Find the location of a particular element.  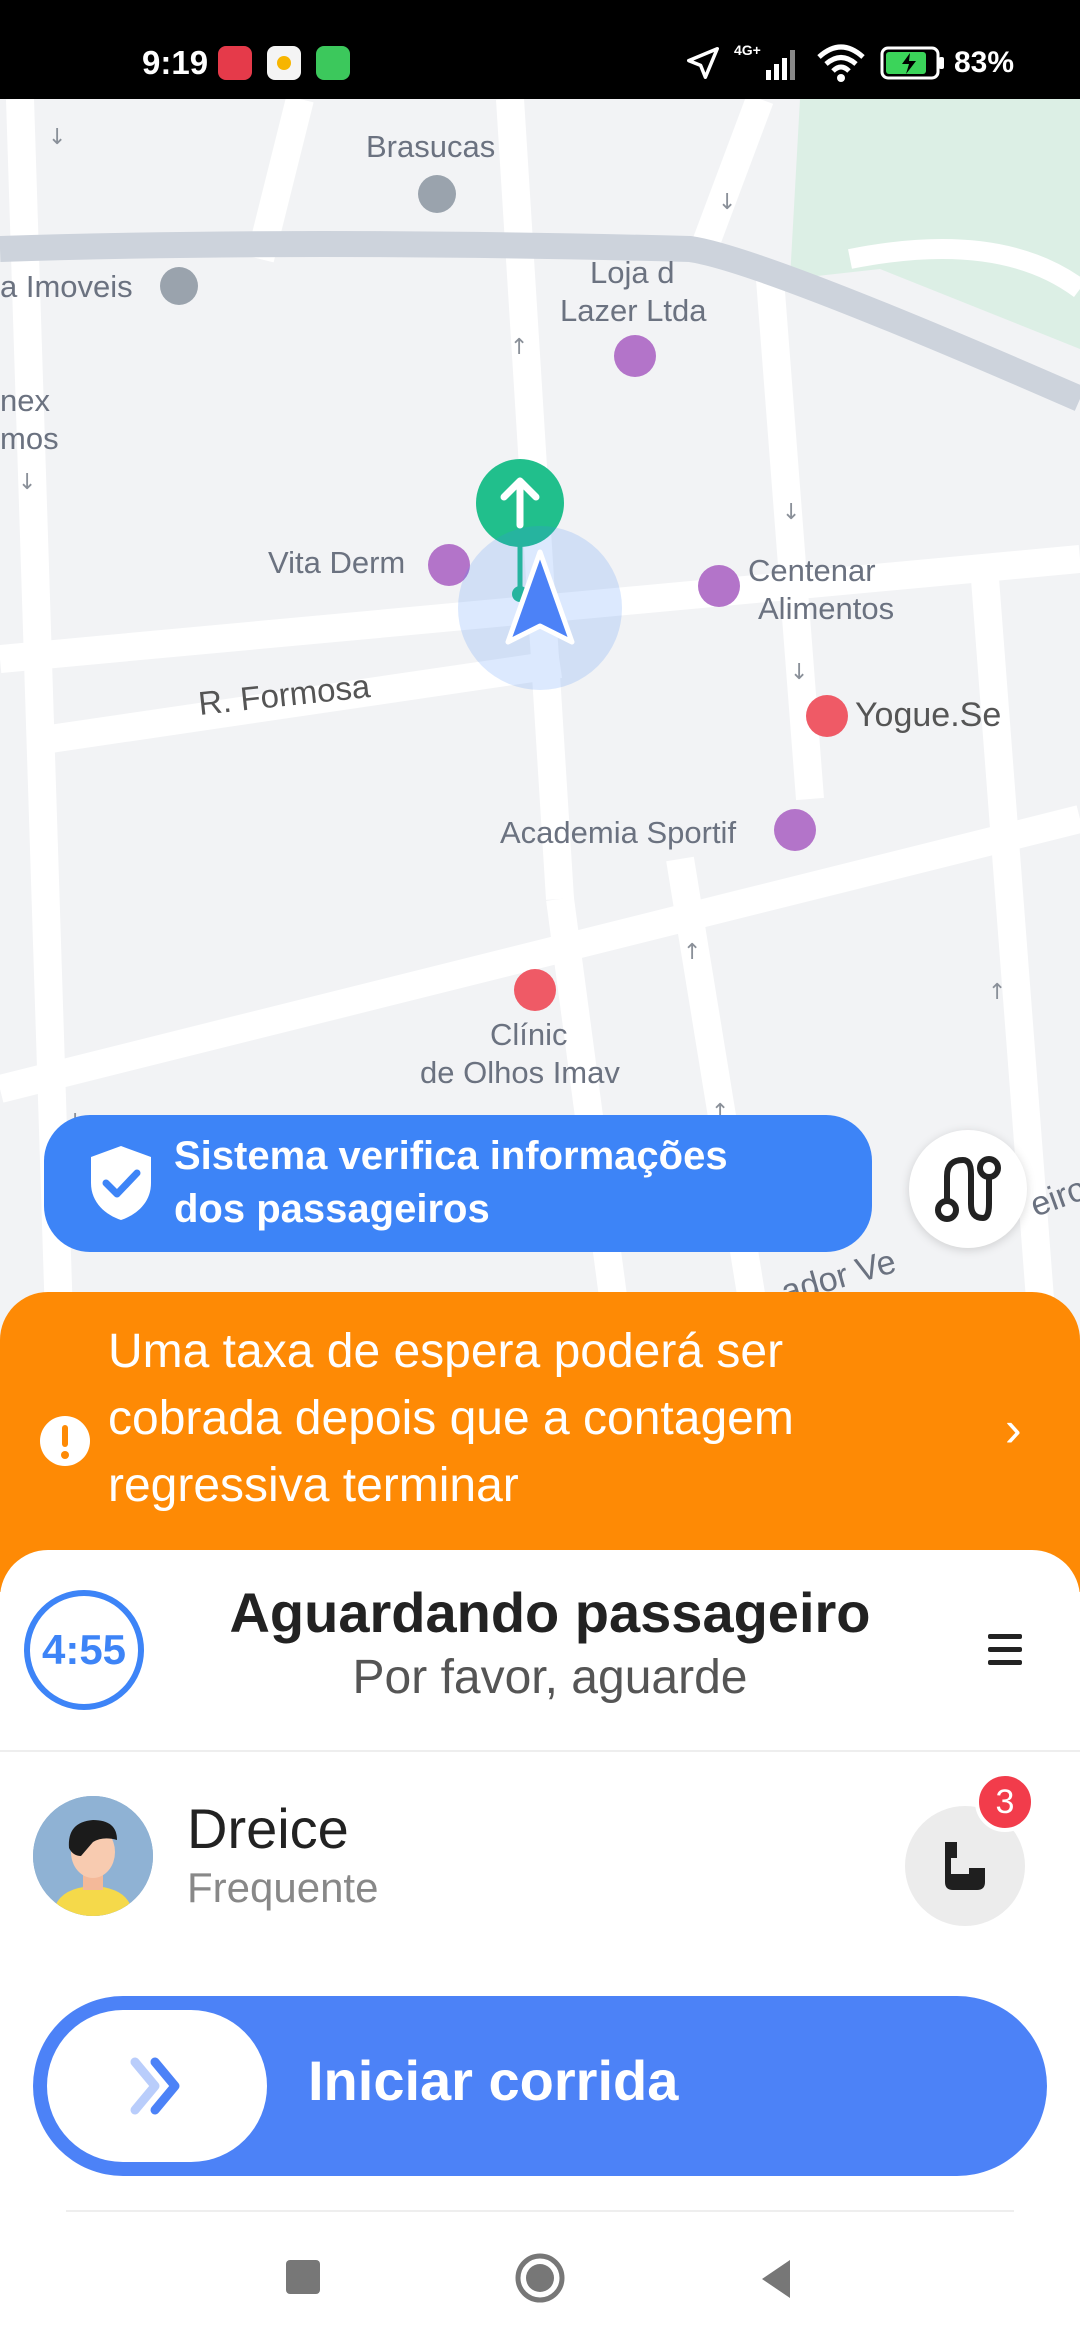

slider-knob is located at coordinates (157, 2086).